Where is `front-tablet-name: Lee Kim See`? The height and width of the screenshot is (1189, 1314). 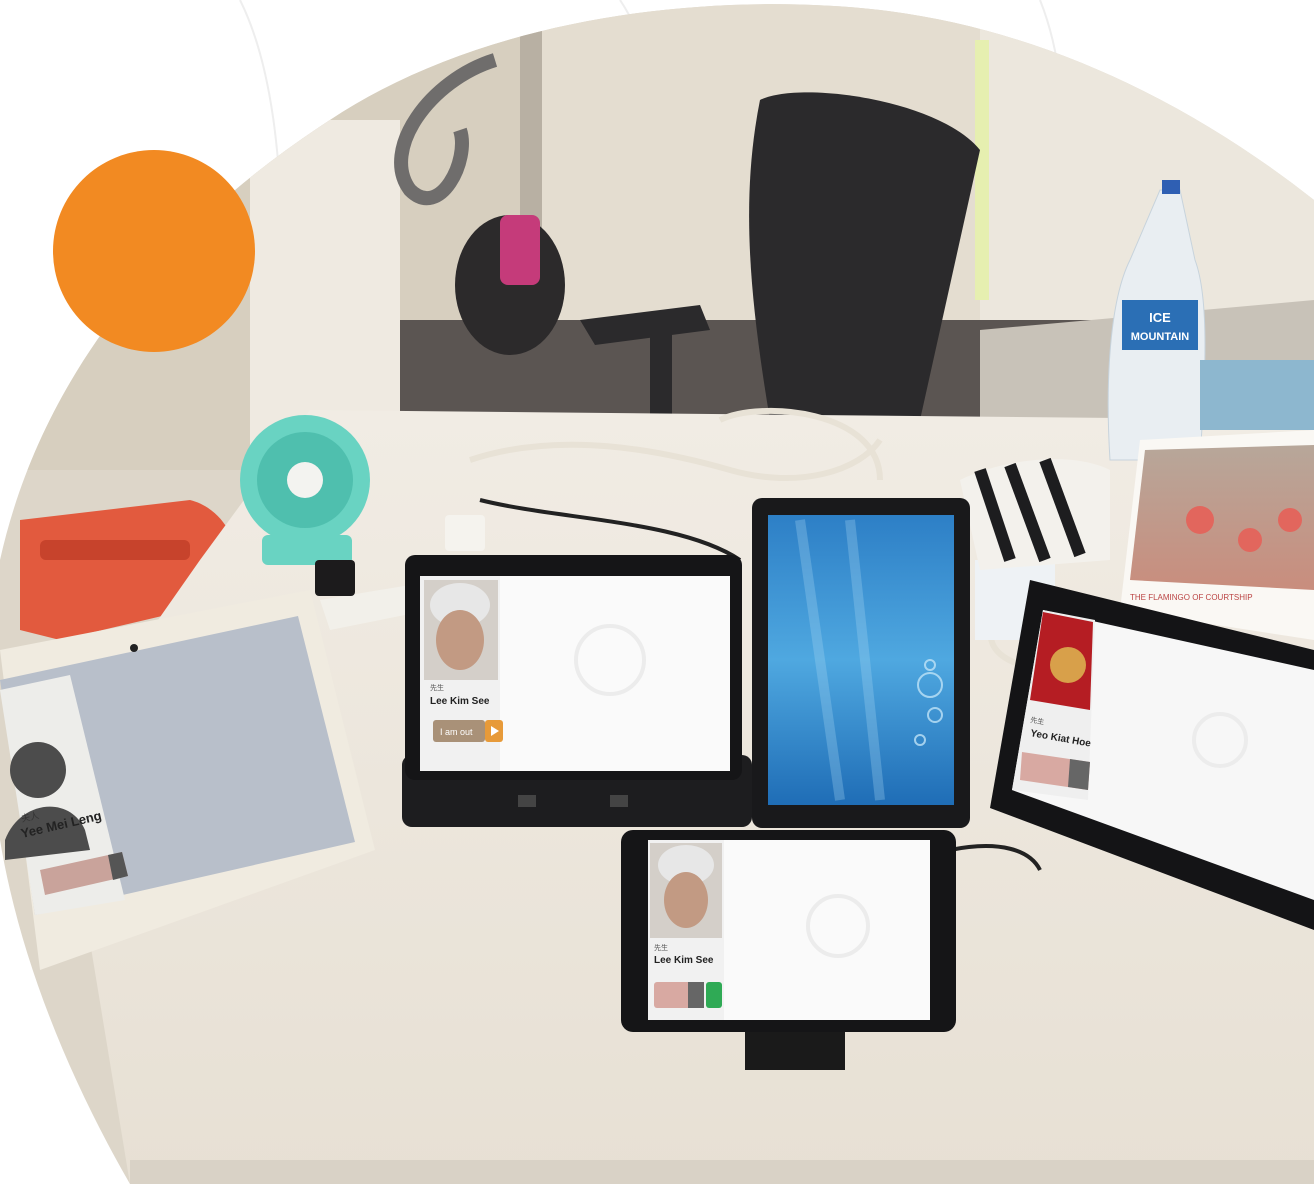 front-tablet-name: Lee Kim See is located at coordinates (684, 960).